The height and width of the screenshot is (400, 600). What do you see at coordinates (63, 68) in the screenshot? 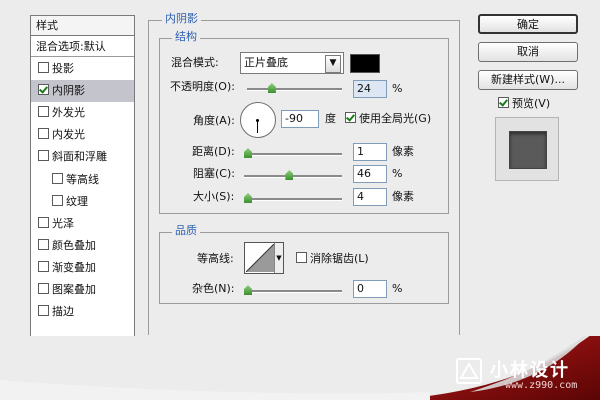
I see `style-item-label: 投影` at bounding box center [63, 68].